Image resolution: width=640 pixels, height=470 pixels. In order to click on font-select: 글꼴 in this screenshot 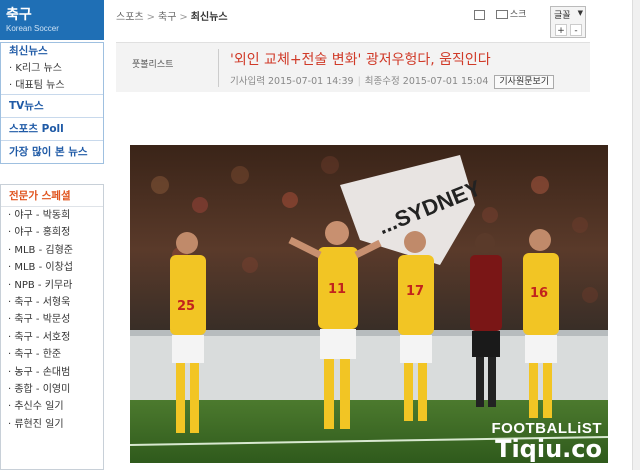, I will do `click(562, 14)`.